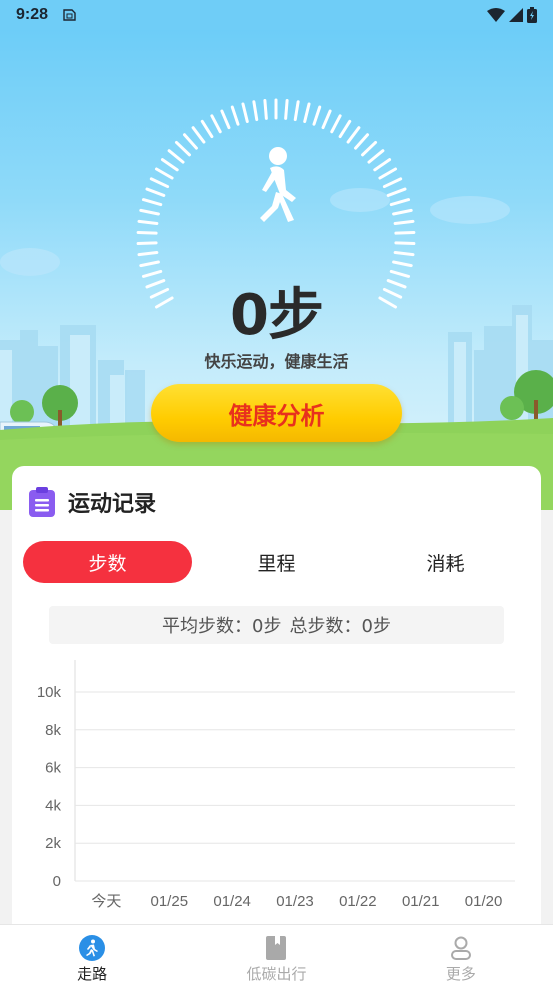 The image size is (553, 984). Describe the element at coordinates (276, 948) in the screenshot. I see `book-icon` at that location.